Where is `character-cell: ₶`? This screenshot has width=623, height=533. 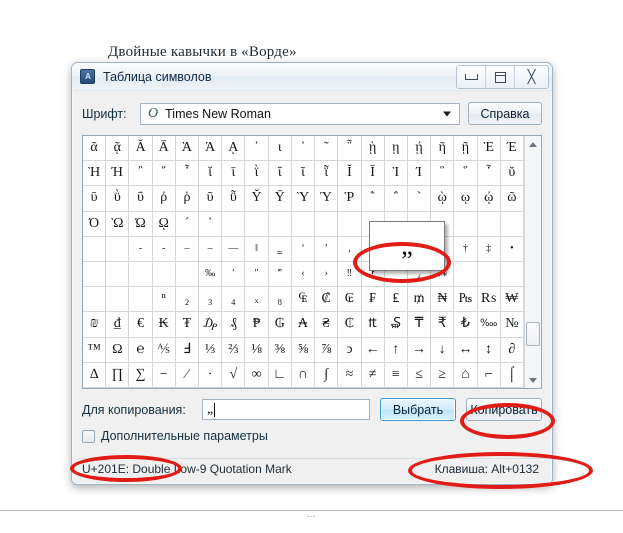
character-cell: ₶ is located at coordinates (373, 325).